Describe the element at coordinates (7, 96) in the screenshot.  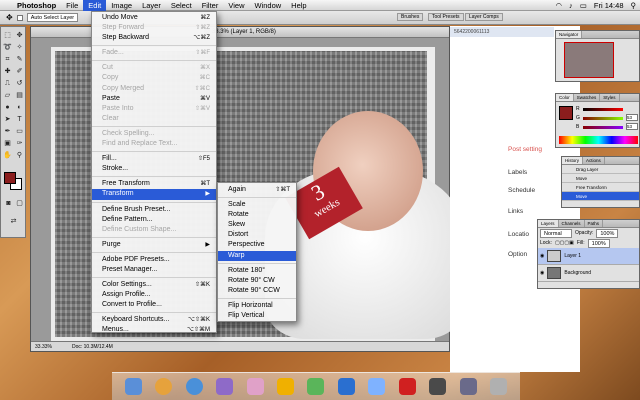
I see `eraser-tool-icon: ▱` at that location.